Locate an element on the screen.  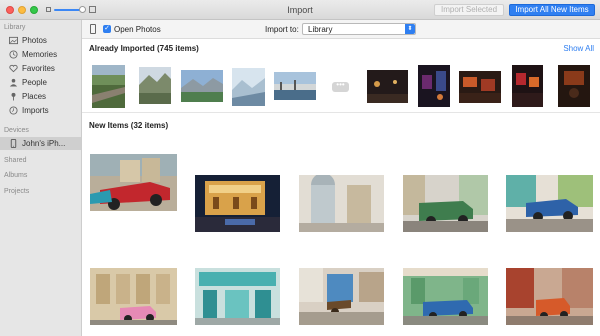
open-photos-checkbox: ✓ is located at coordinates (107, 29).